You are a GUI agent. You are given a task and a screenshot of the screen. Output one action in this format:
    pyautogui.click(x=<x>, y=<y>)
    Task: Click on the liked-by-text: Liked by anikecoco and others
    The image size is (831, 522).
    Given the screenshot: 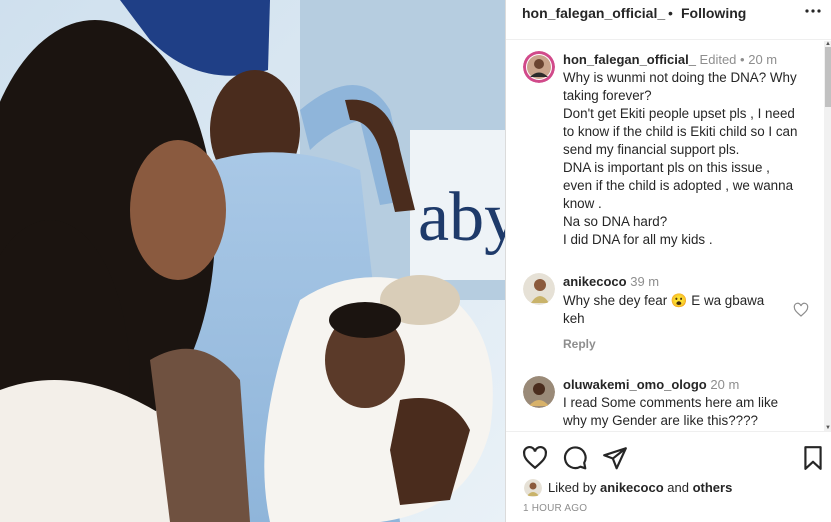 What is the action you would take?
    pyautogui.click(x=640, y=487)
    